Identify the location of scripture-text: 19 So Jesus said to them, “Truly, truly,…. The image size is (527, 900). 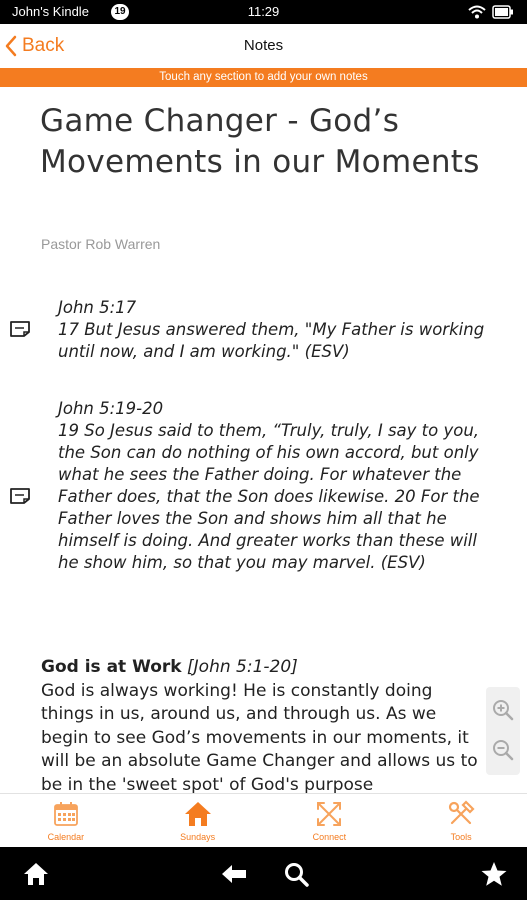
(269, 496).